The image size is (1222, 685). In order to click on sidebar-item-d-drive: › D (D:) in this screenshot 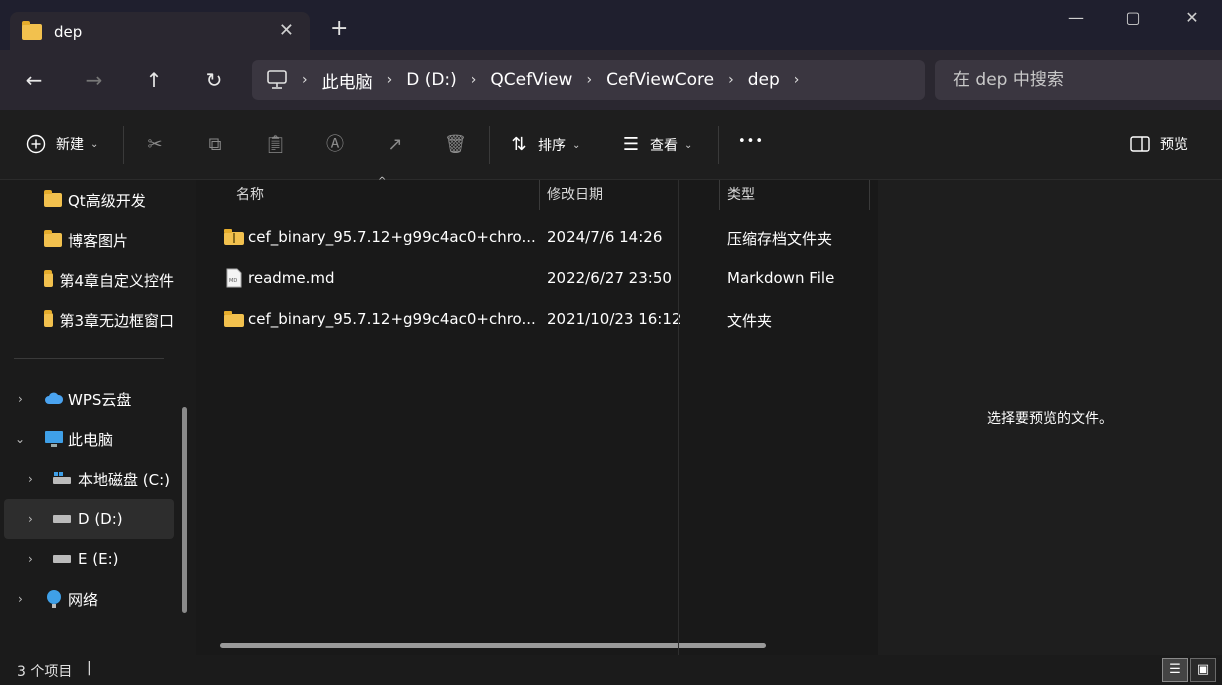, I will do `click(89, 519)`.